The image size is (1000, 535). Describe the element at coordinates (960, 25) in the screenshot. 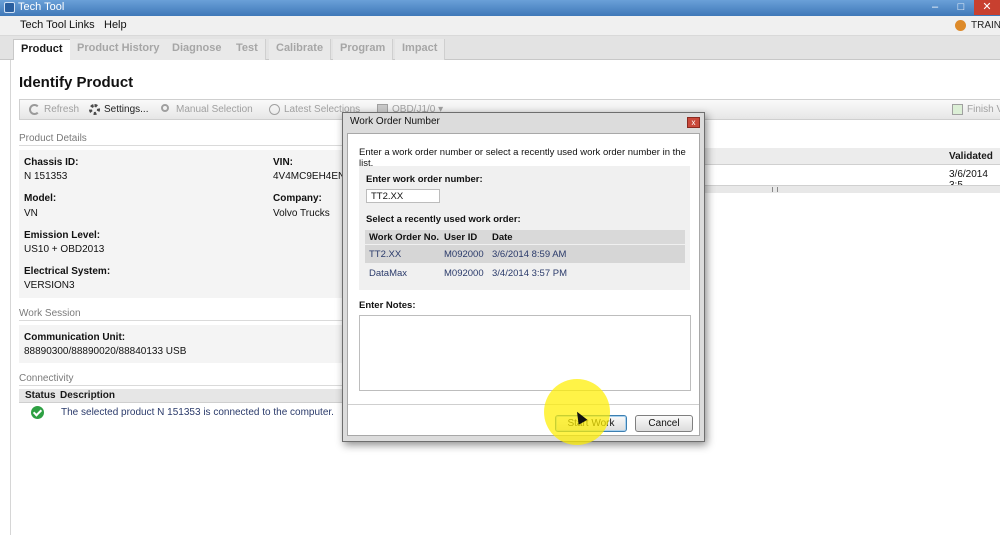

I see `training-mode-icon` at that location.